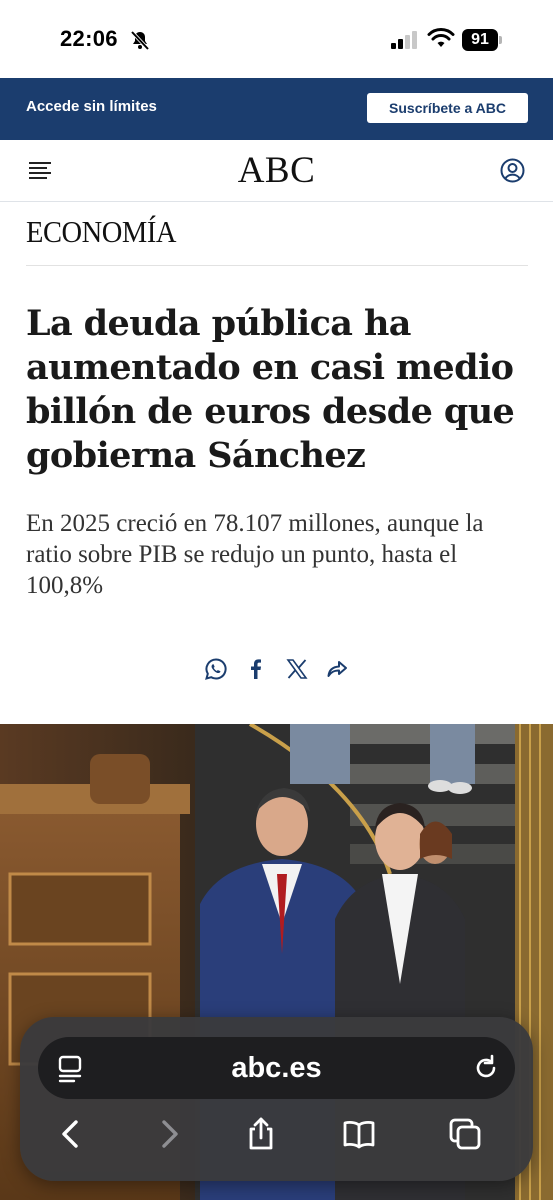 The image size is (553, 1200). Describe the element at coordinates (169, 1134) in the screenshot. I see `forward-icon` at that location.